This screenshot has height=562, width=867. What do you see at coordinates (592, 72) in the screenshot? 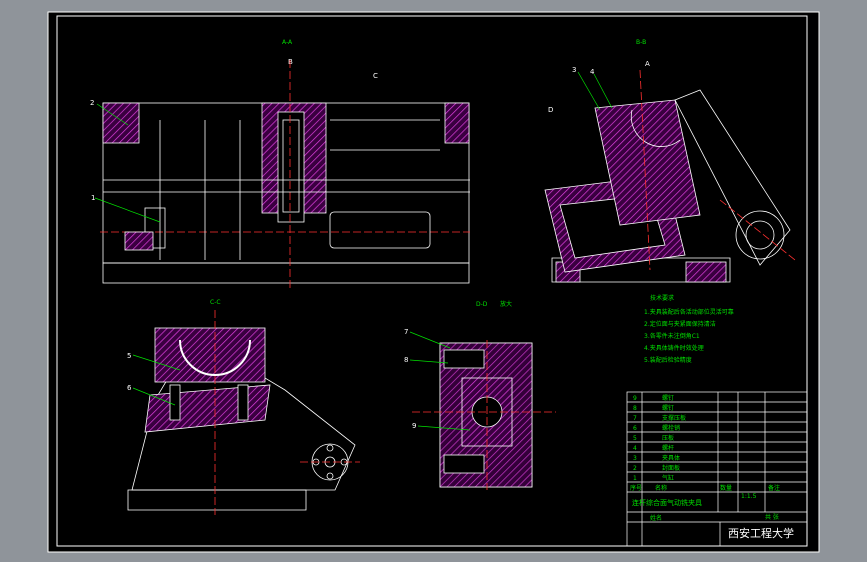
I see `callout-4: 4` at bounding box center [592, 72].